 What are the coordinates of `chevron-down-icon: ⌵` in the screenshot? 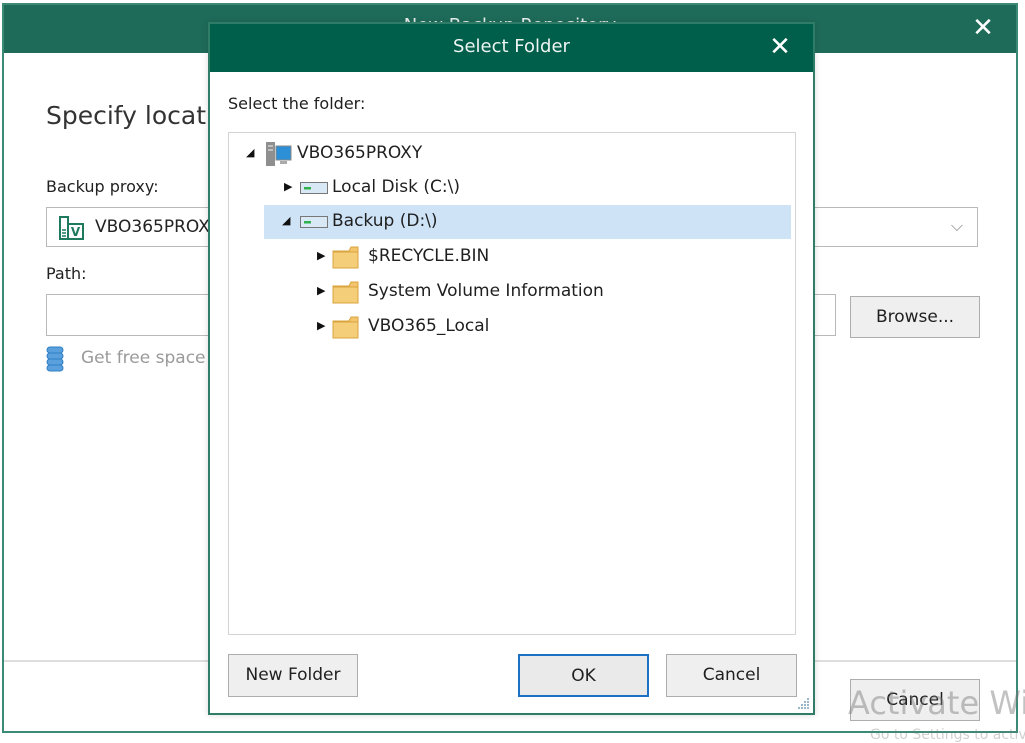 It's located at (956, 225).